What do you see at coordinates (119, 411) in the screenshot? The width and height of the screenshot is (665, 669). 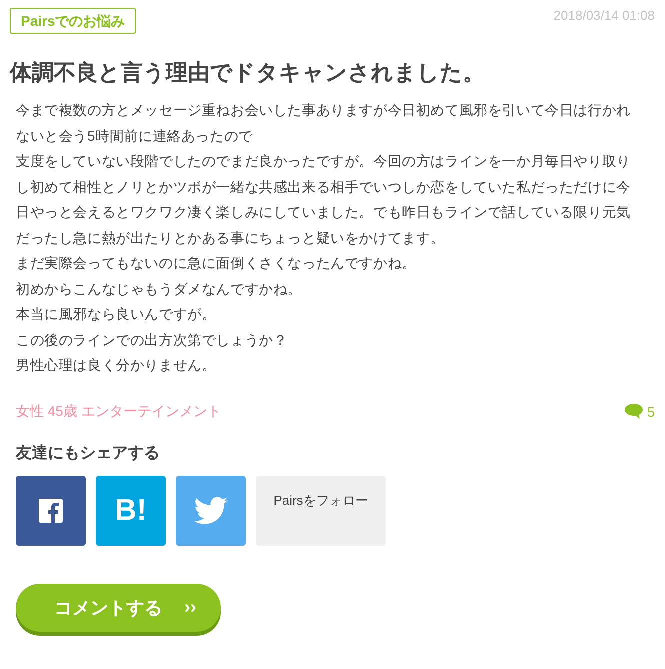 I see `author-info: 女性 45歳 エンターテインメント` at bounding box center [119, 411].